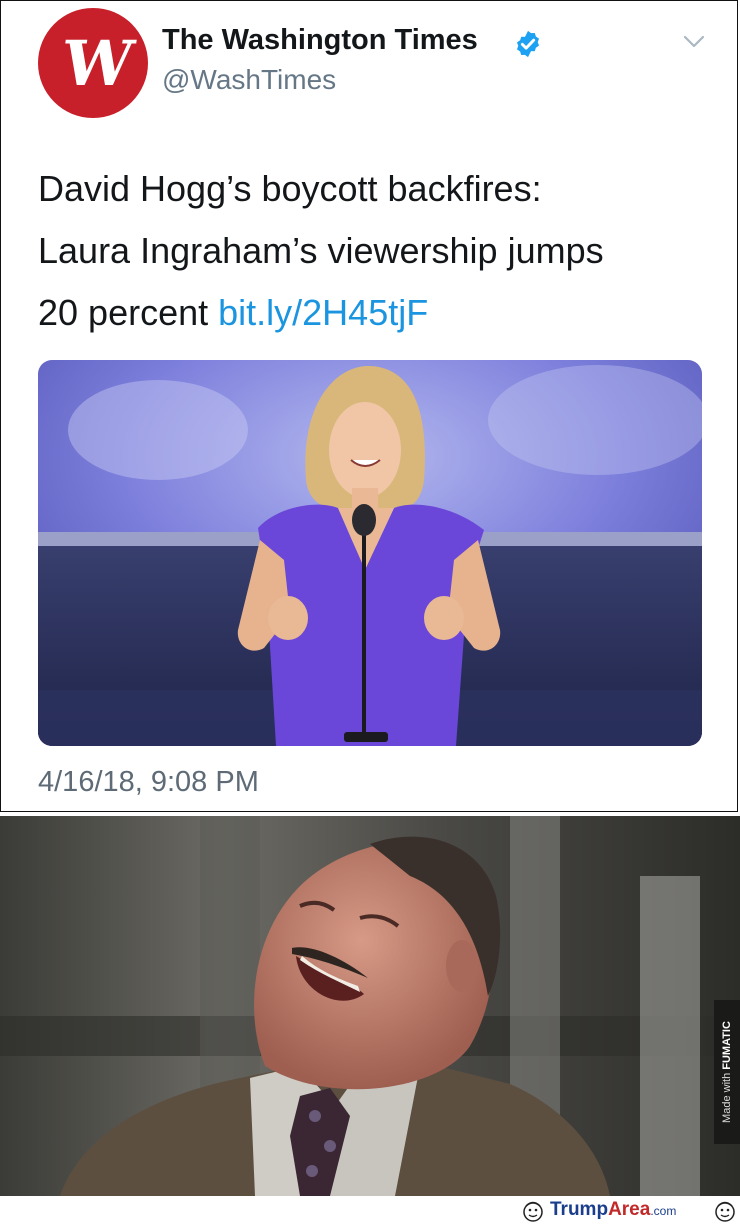 The width and height of the screenshot is (740, 1224). I want to click on fumatic-watermark: Made with FUMATIC, so click(727, 1072).